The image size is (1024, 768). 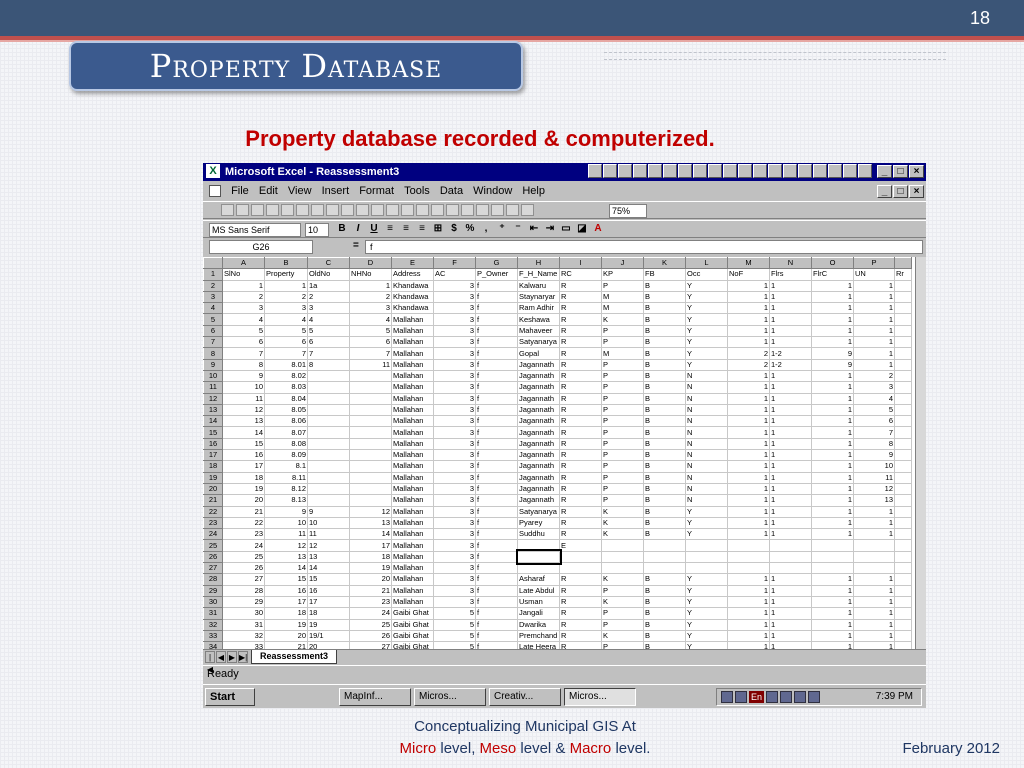 What do you see at coordinates (243, 263) in the screenshot?
I see `column-header: A` at bounding box center [243, 263].